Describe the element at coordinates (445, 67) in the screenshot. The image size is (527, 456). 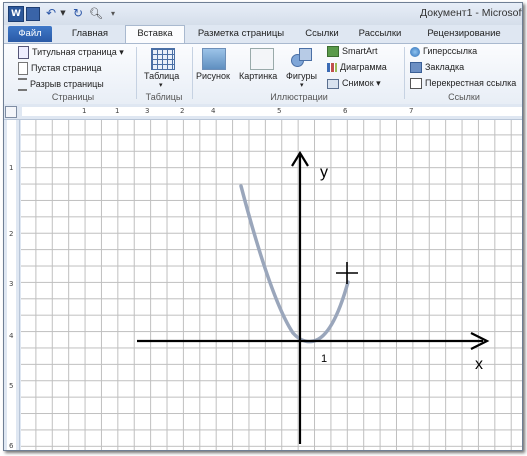
I see `bookmark-label: Закладка` at that location.